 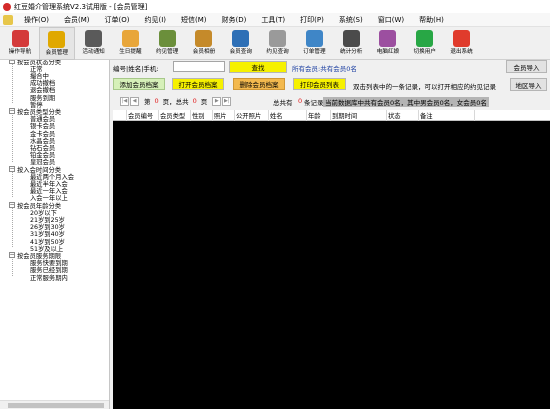 What do you see at coordinates (175, 115) in the screenshot?
I see `grid-column-header: 会员类型` at bounding box center [175, 115].